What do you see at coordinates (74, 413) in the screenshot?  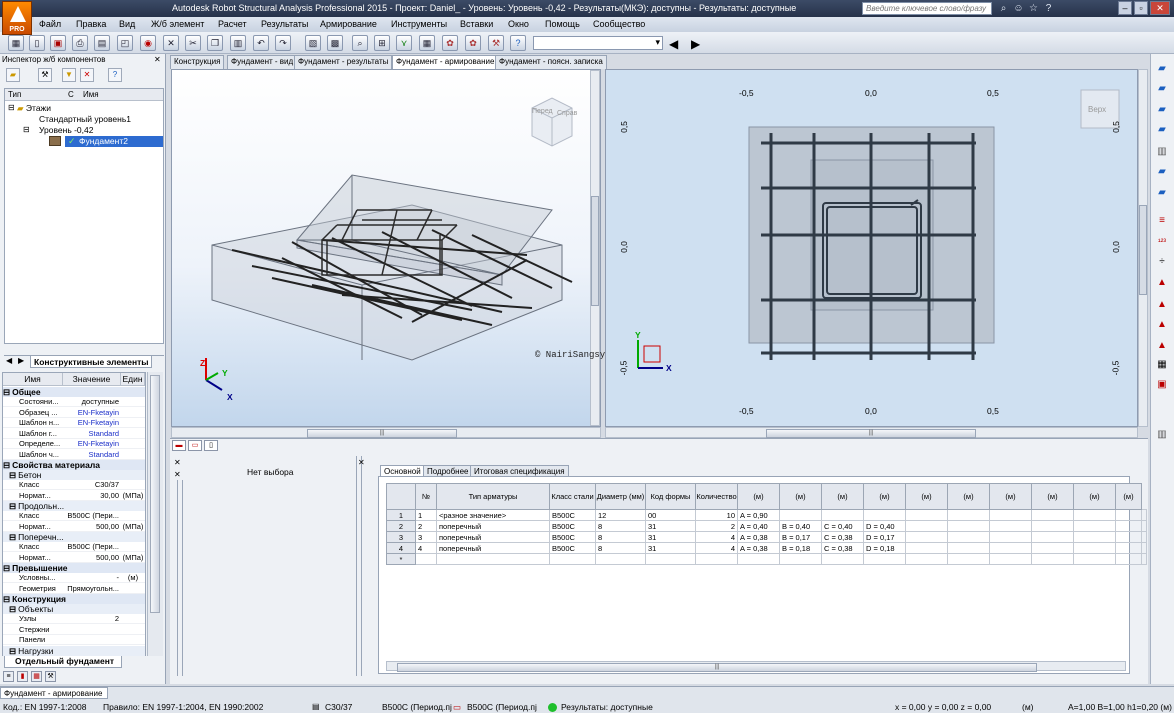 I see `prop-row: Образец ... EN-Fketayin` at bounding box center [74, 413].